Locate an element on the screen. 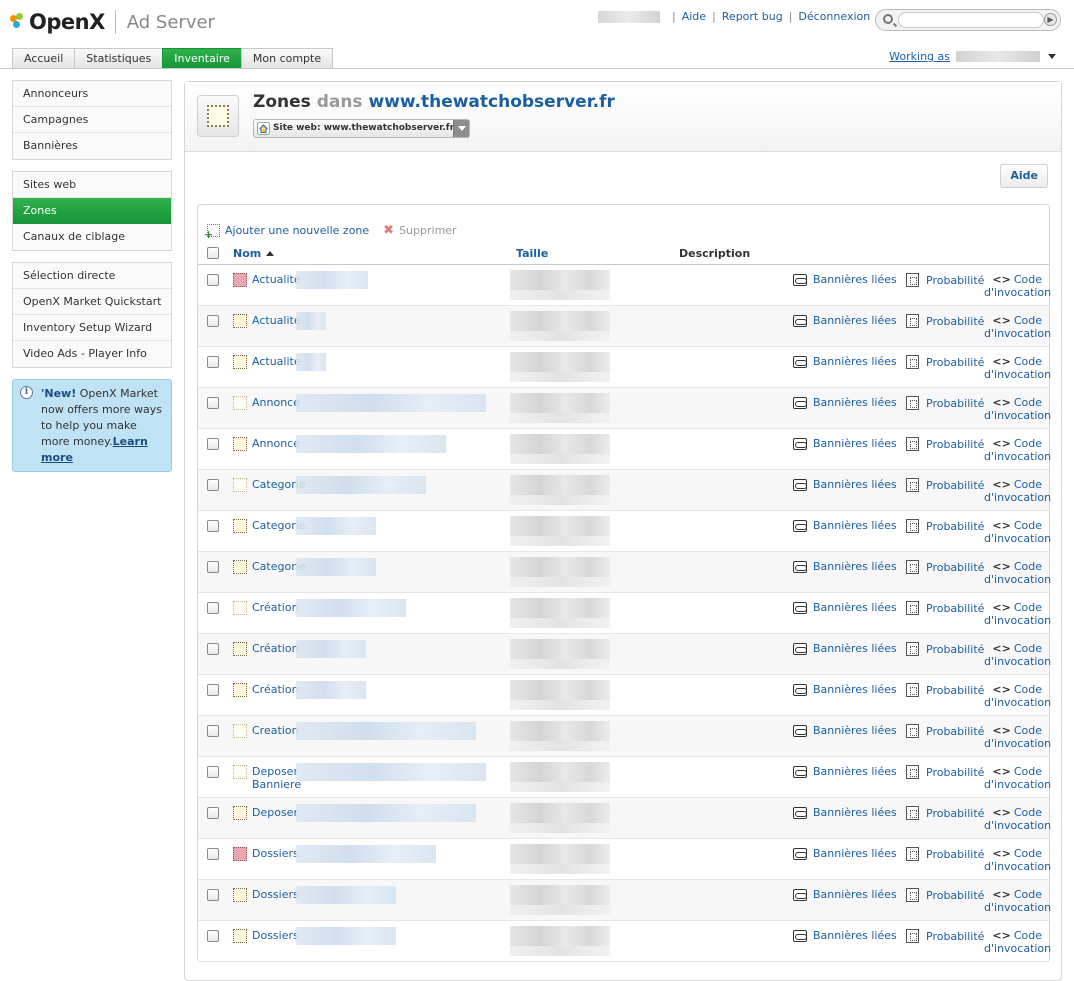 The width and height of the screenshot is (1074, 981). select-all-checkbox is located at coordinates (213, 253).